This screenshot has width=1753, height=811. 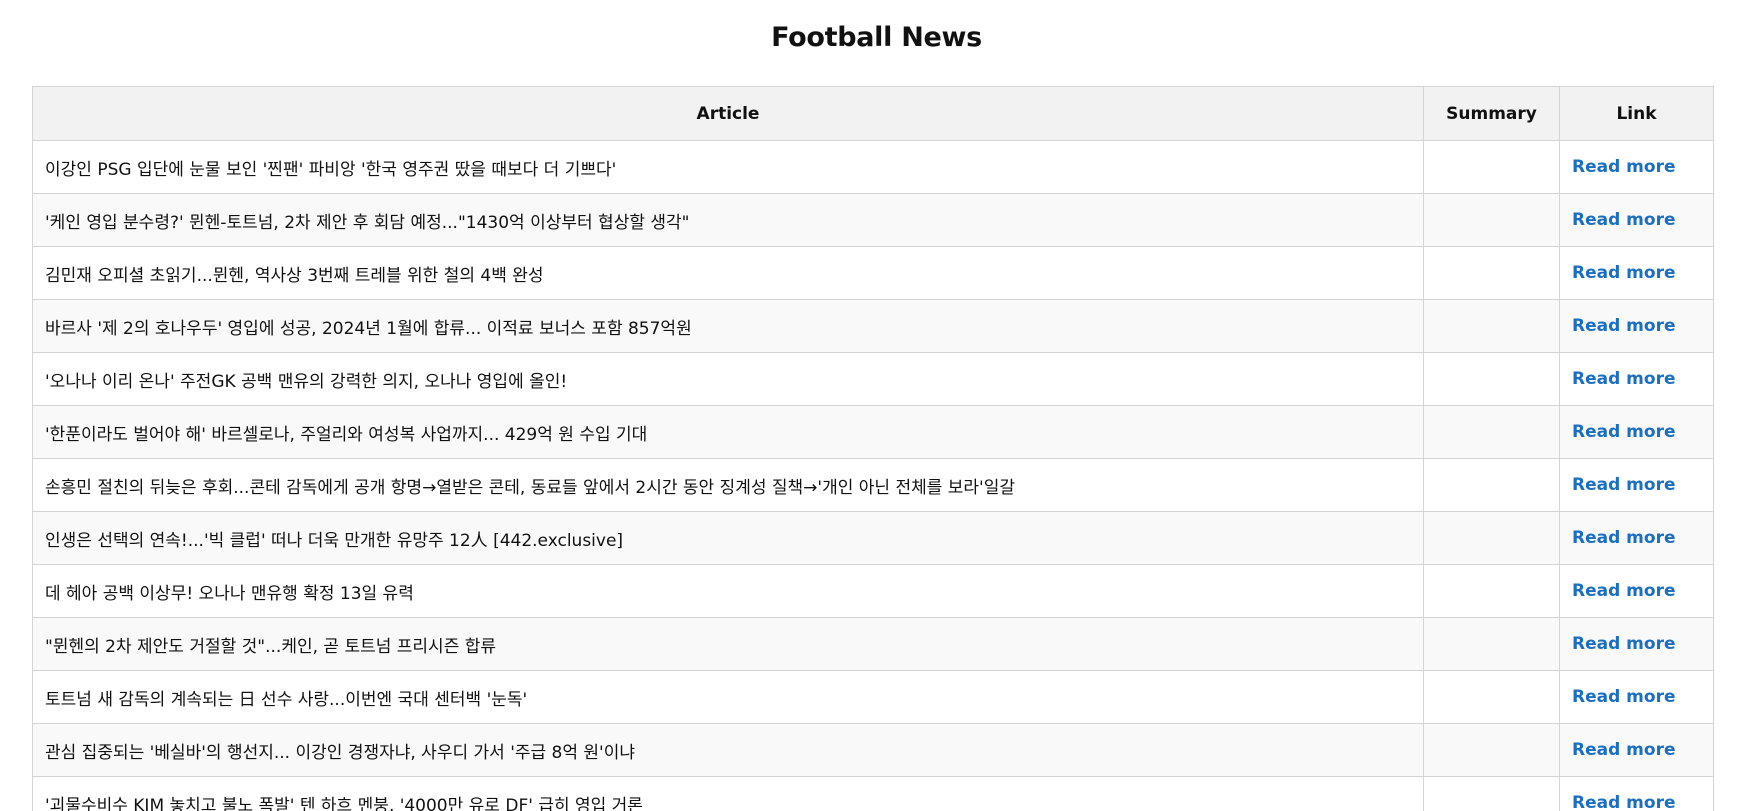 I want to click on column-header-summary: Summary, so click(x=1491, y=113).